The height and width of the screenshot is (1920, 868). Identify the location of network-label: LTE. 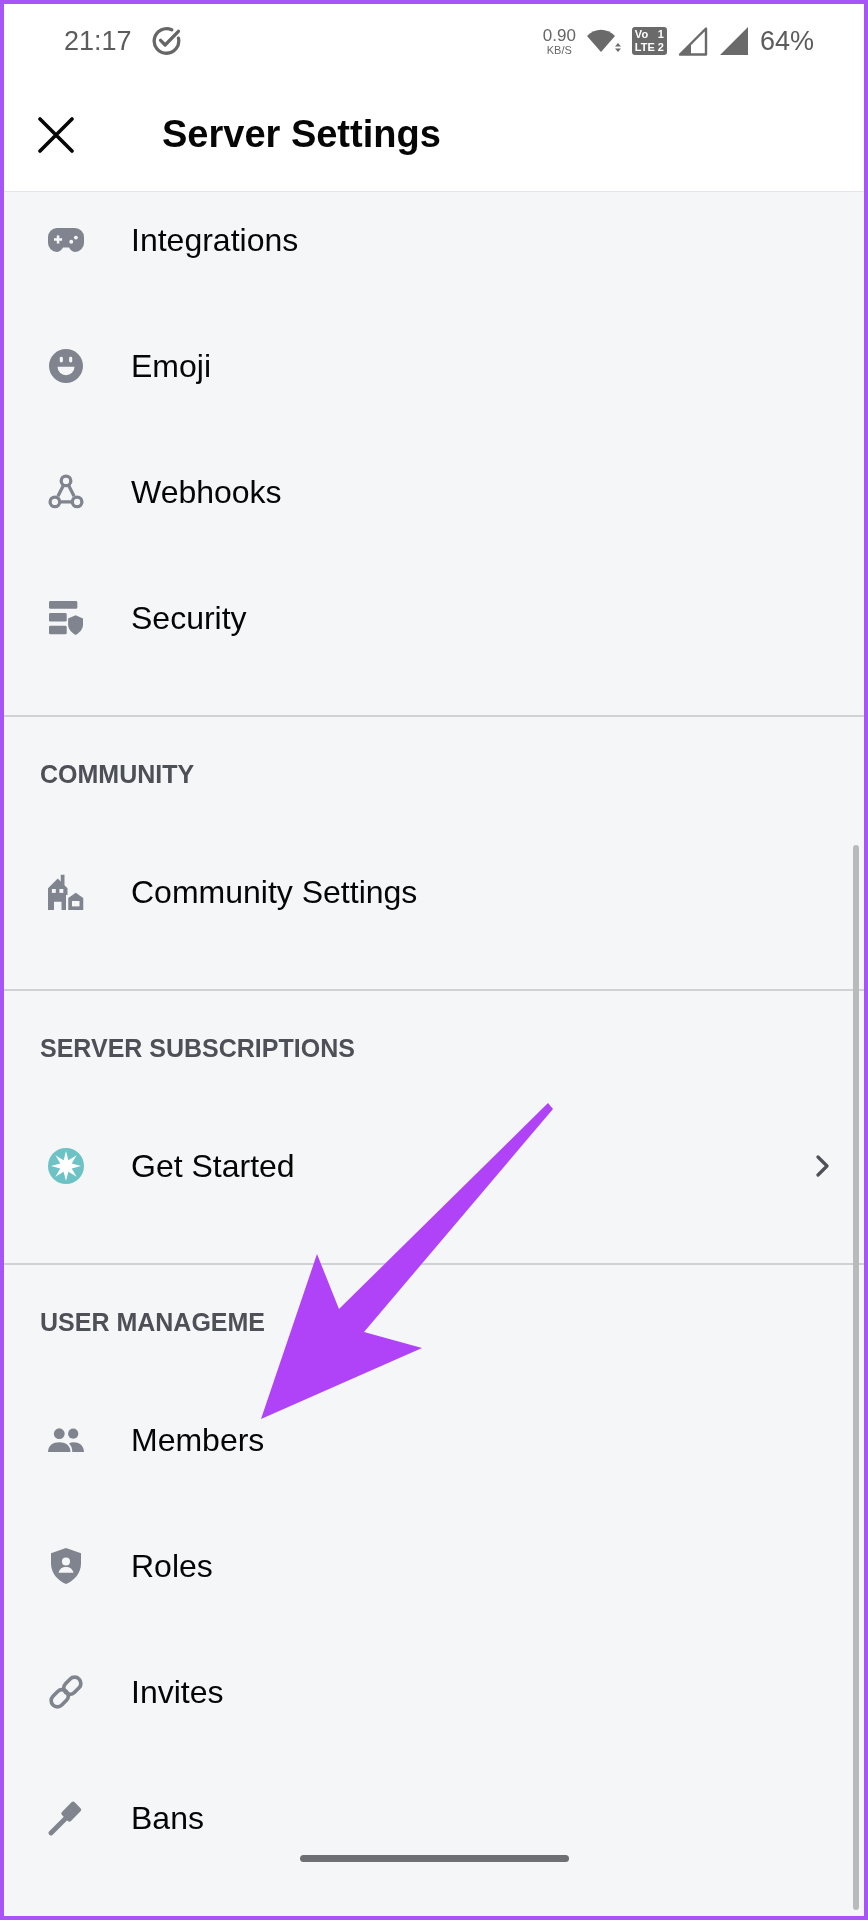
(644, 47).